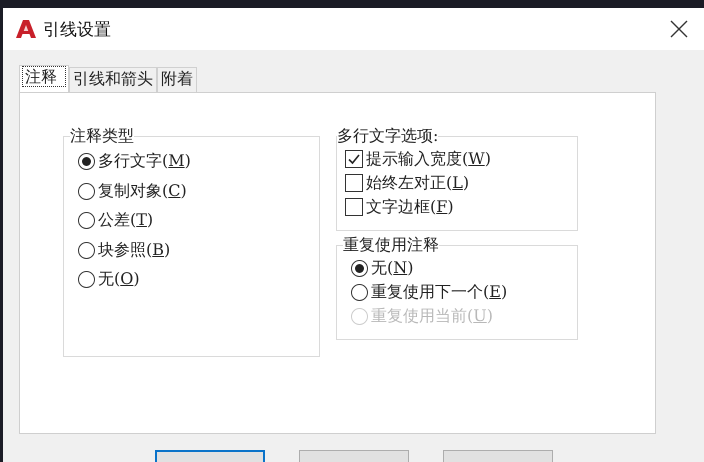  Describe the element at coordinates (26, 29) in the screenshot. I see `app-logo-icon` at that location.